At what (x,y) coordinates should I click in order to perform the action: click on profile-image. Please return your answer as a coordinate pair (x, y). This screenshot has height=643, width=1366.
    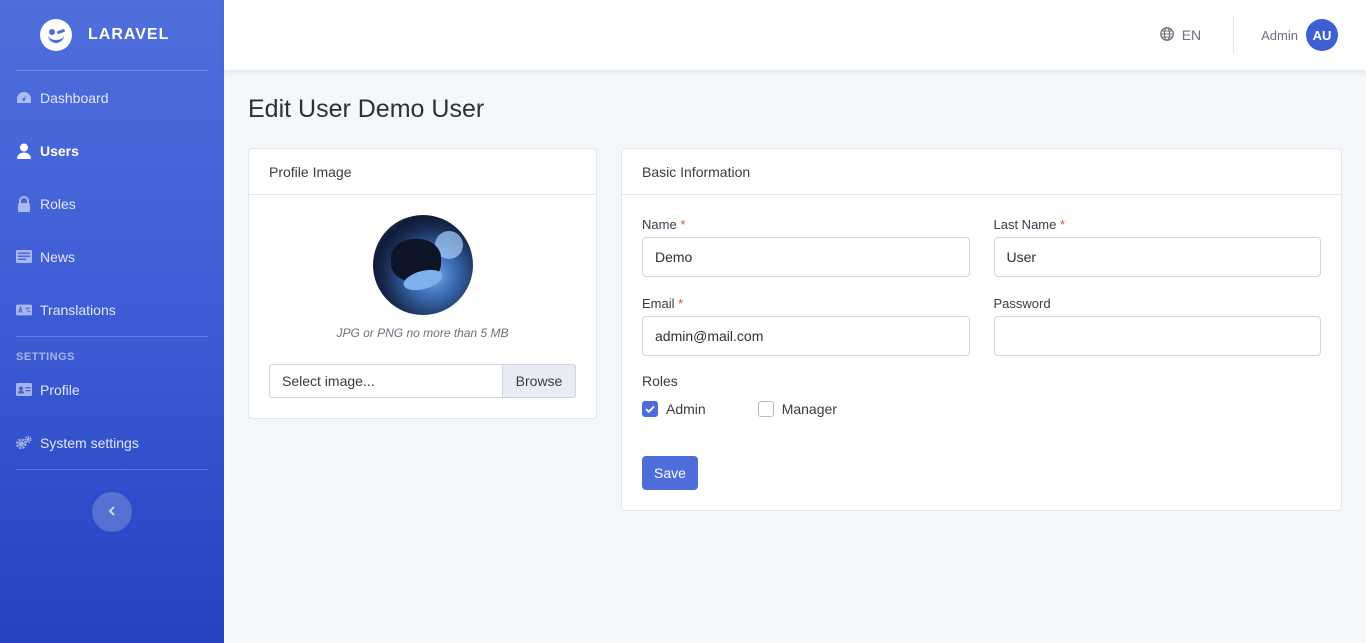
    Looking at the image, I should click on (422, 265).